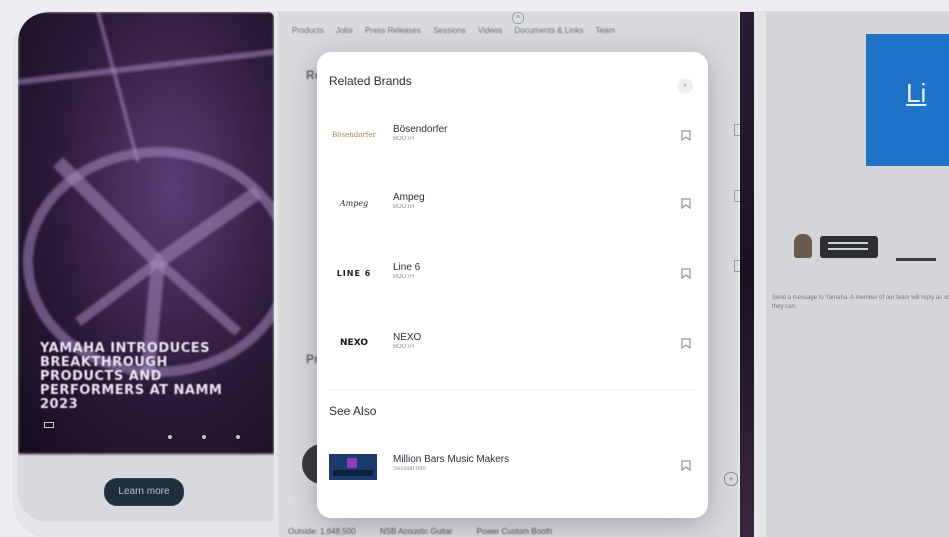  Describe the element at coordinates (907, 100) in the screenshot. I see `chat-button: Li` at that location.